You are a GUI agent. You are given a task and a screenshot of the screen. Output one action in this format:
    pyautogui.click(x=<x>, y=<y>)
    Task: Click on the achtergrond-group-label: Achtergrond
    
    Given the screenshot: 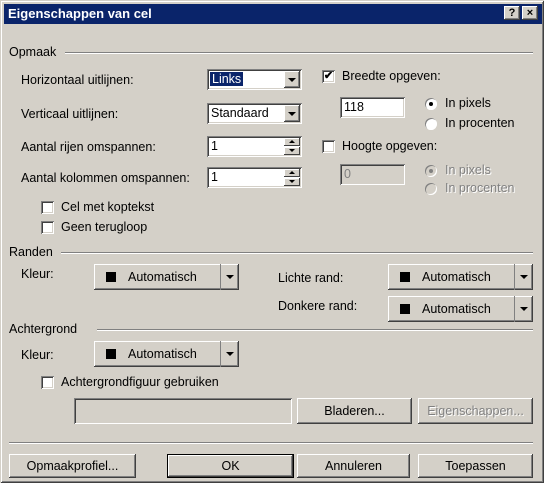 What is the action you would take?
    pyautogui.click(x=43, y=329)
    